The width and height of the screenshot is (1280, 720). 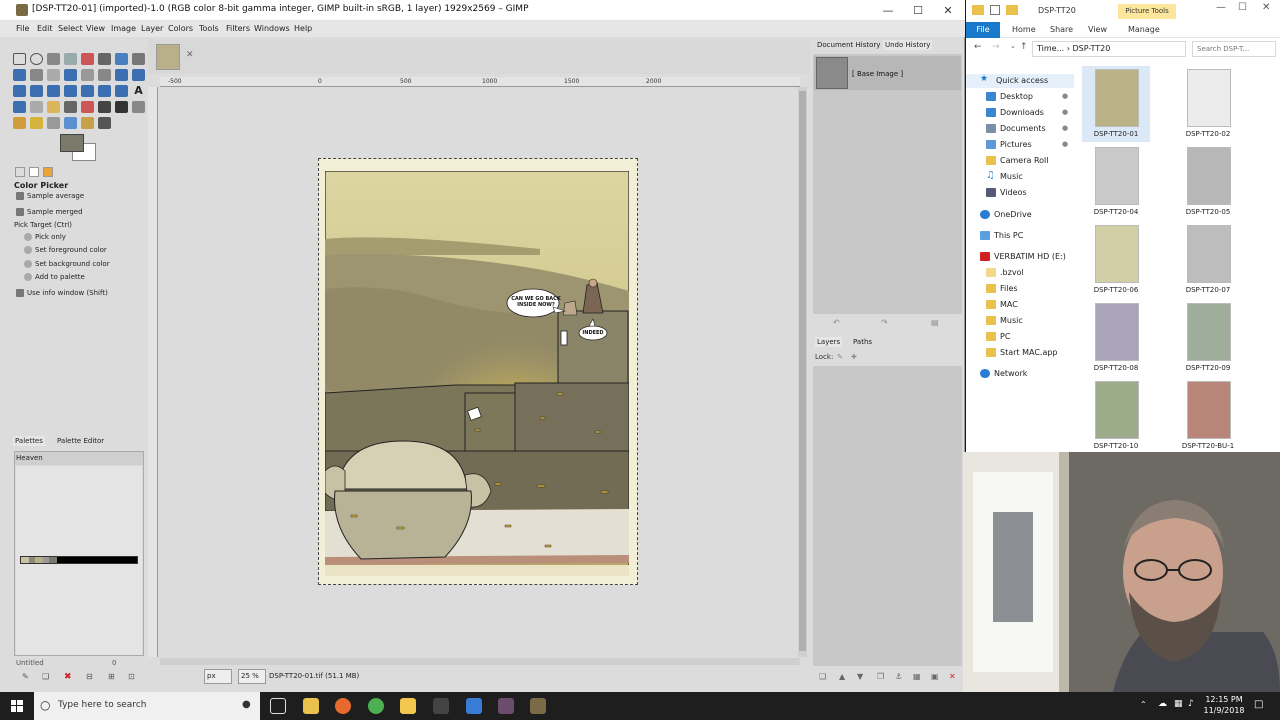 I want to click on picture-tools-tab: Picture Tools, so click(x=1147, y=11).